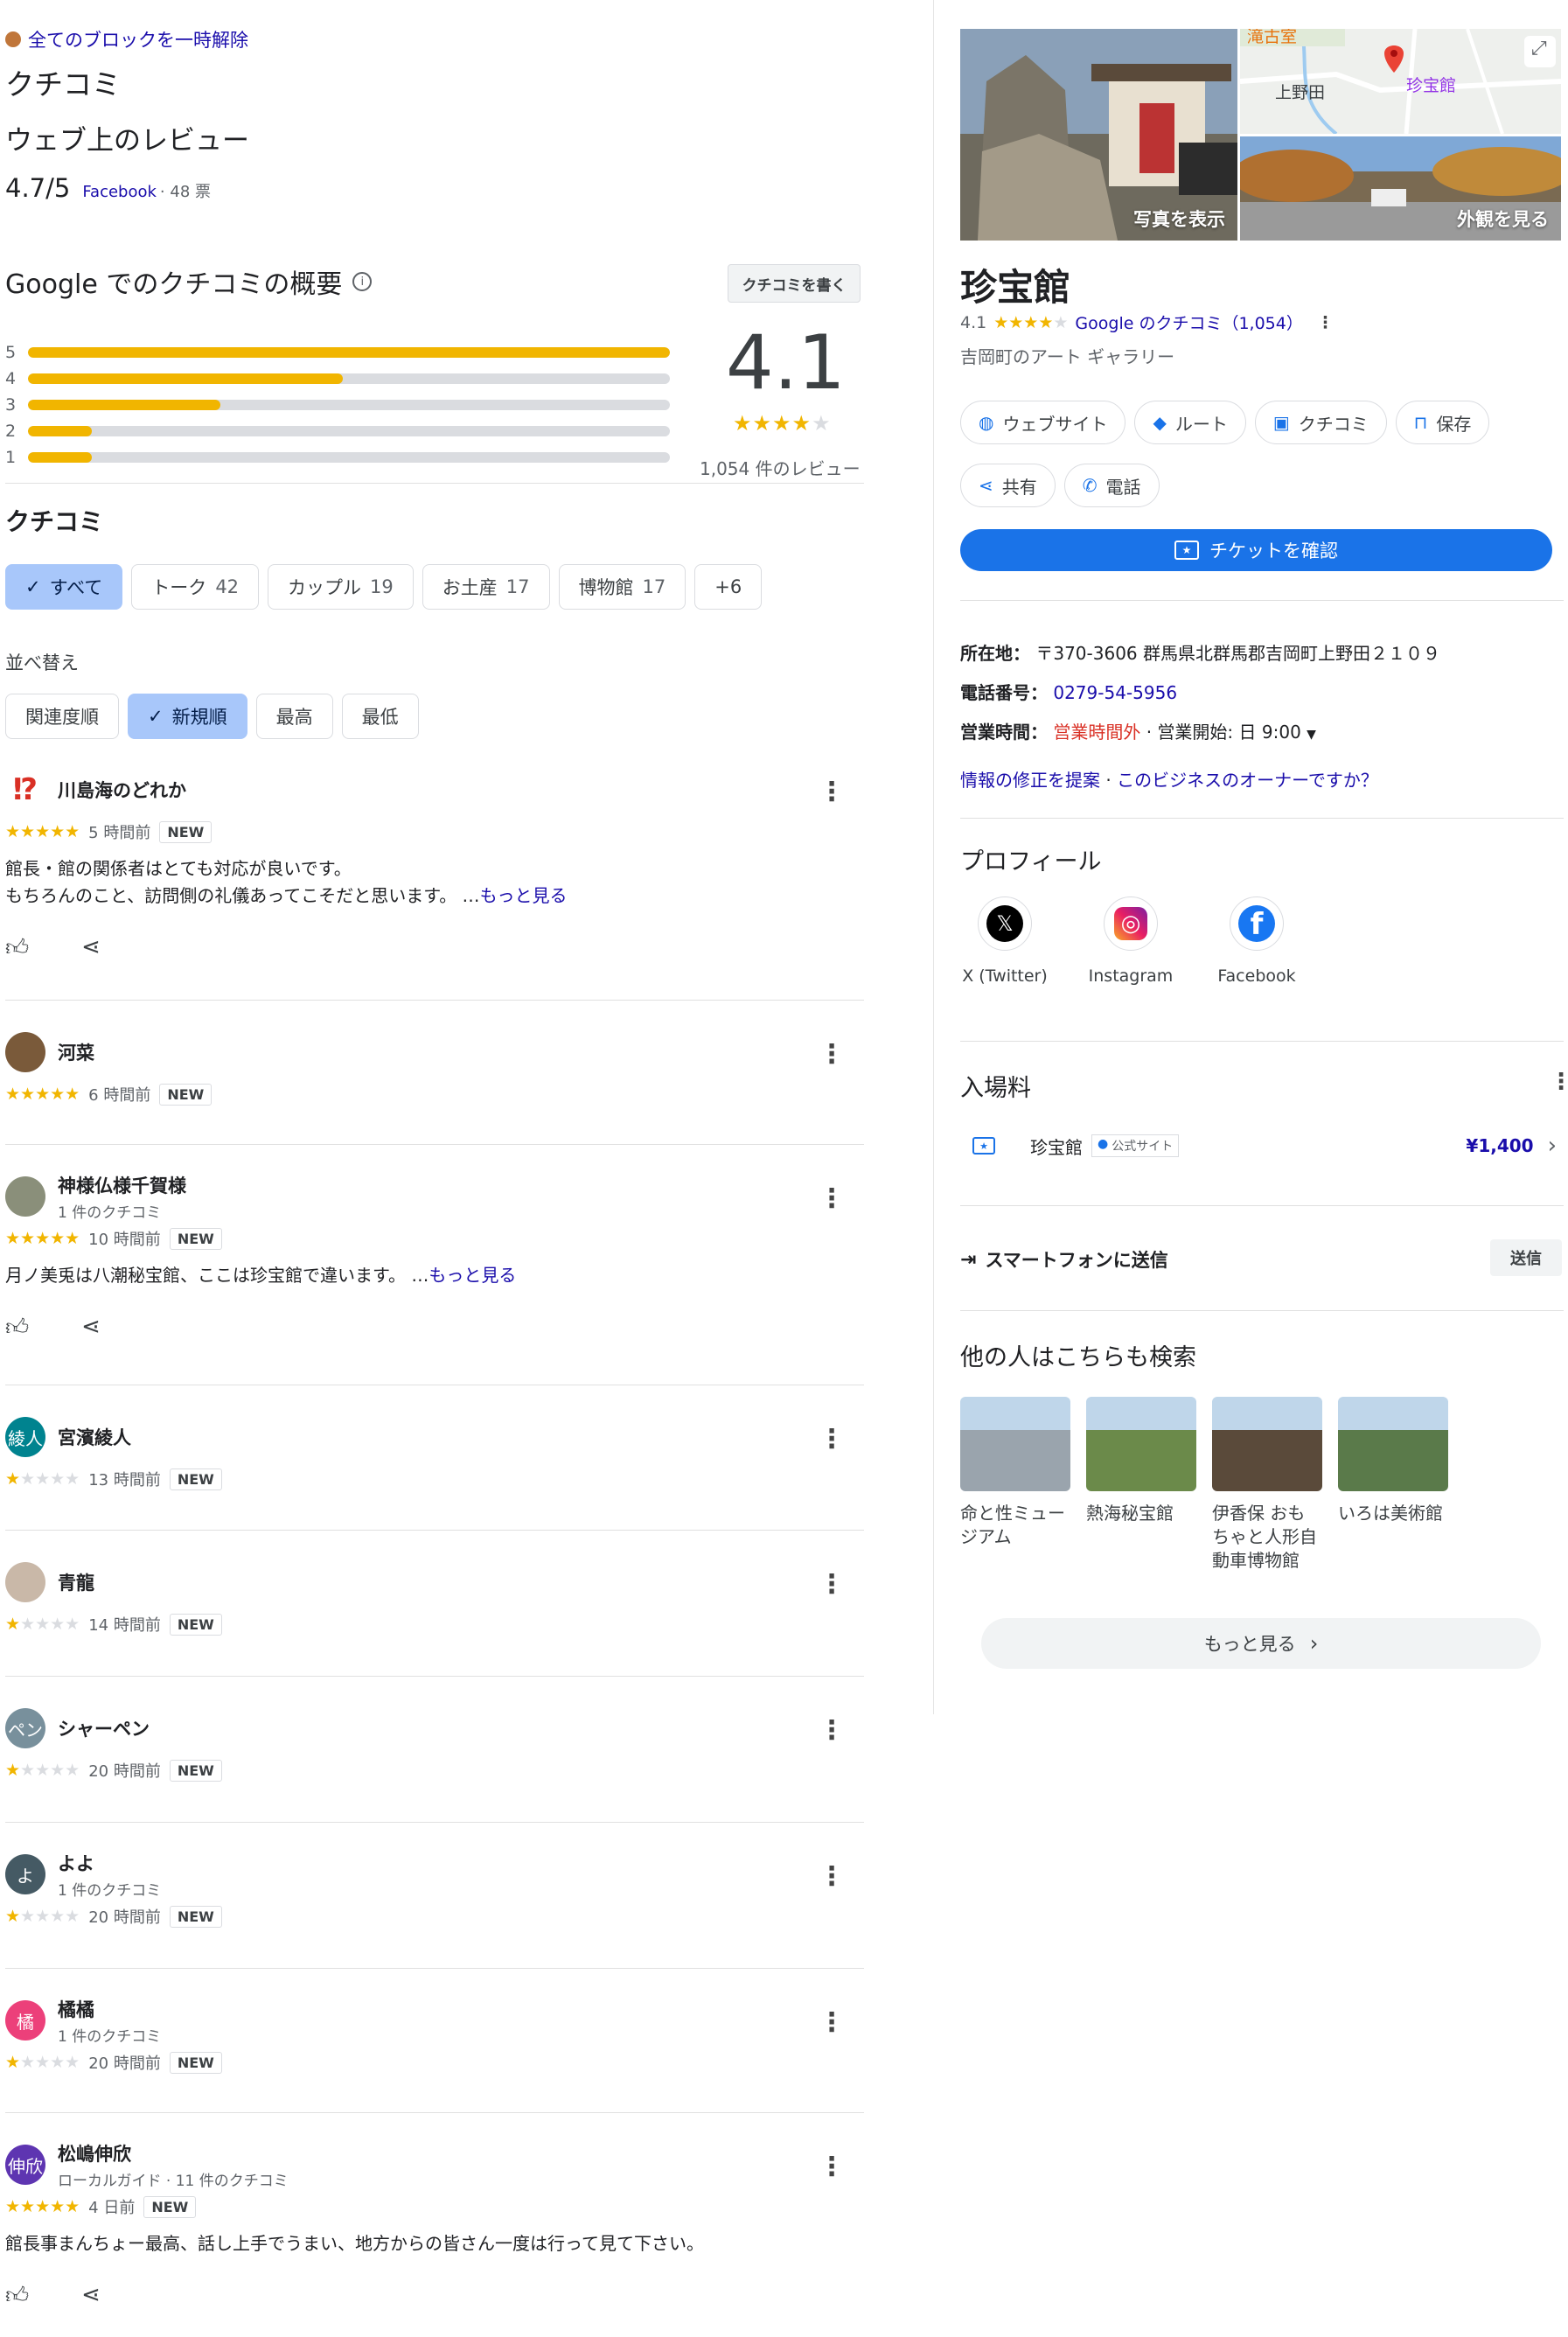 The height and width of the screenshot is (2337, 1568). I want to click on filter-chip: カップル 19, so click(341, 587).